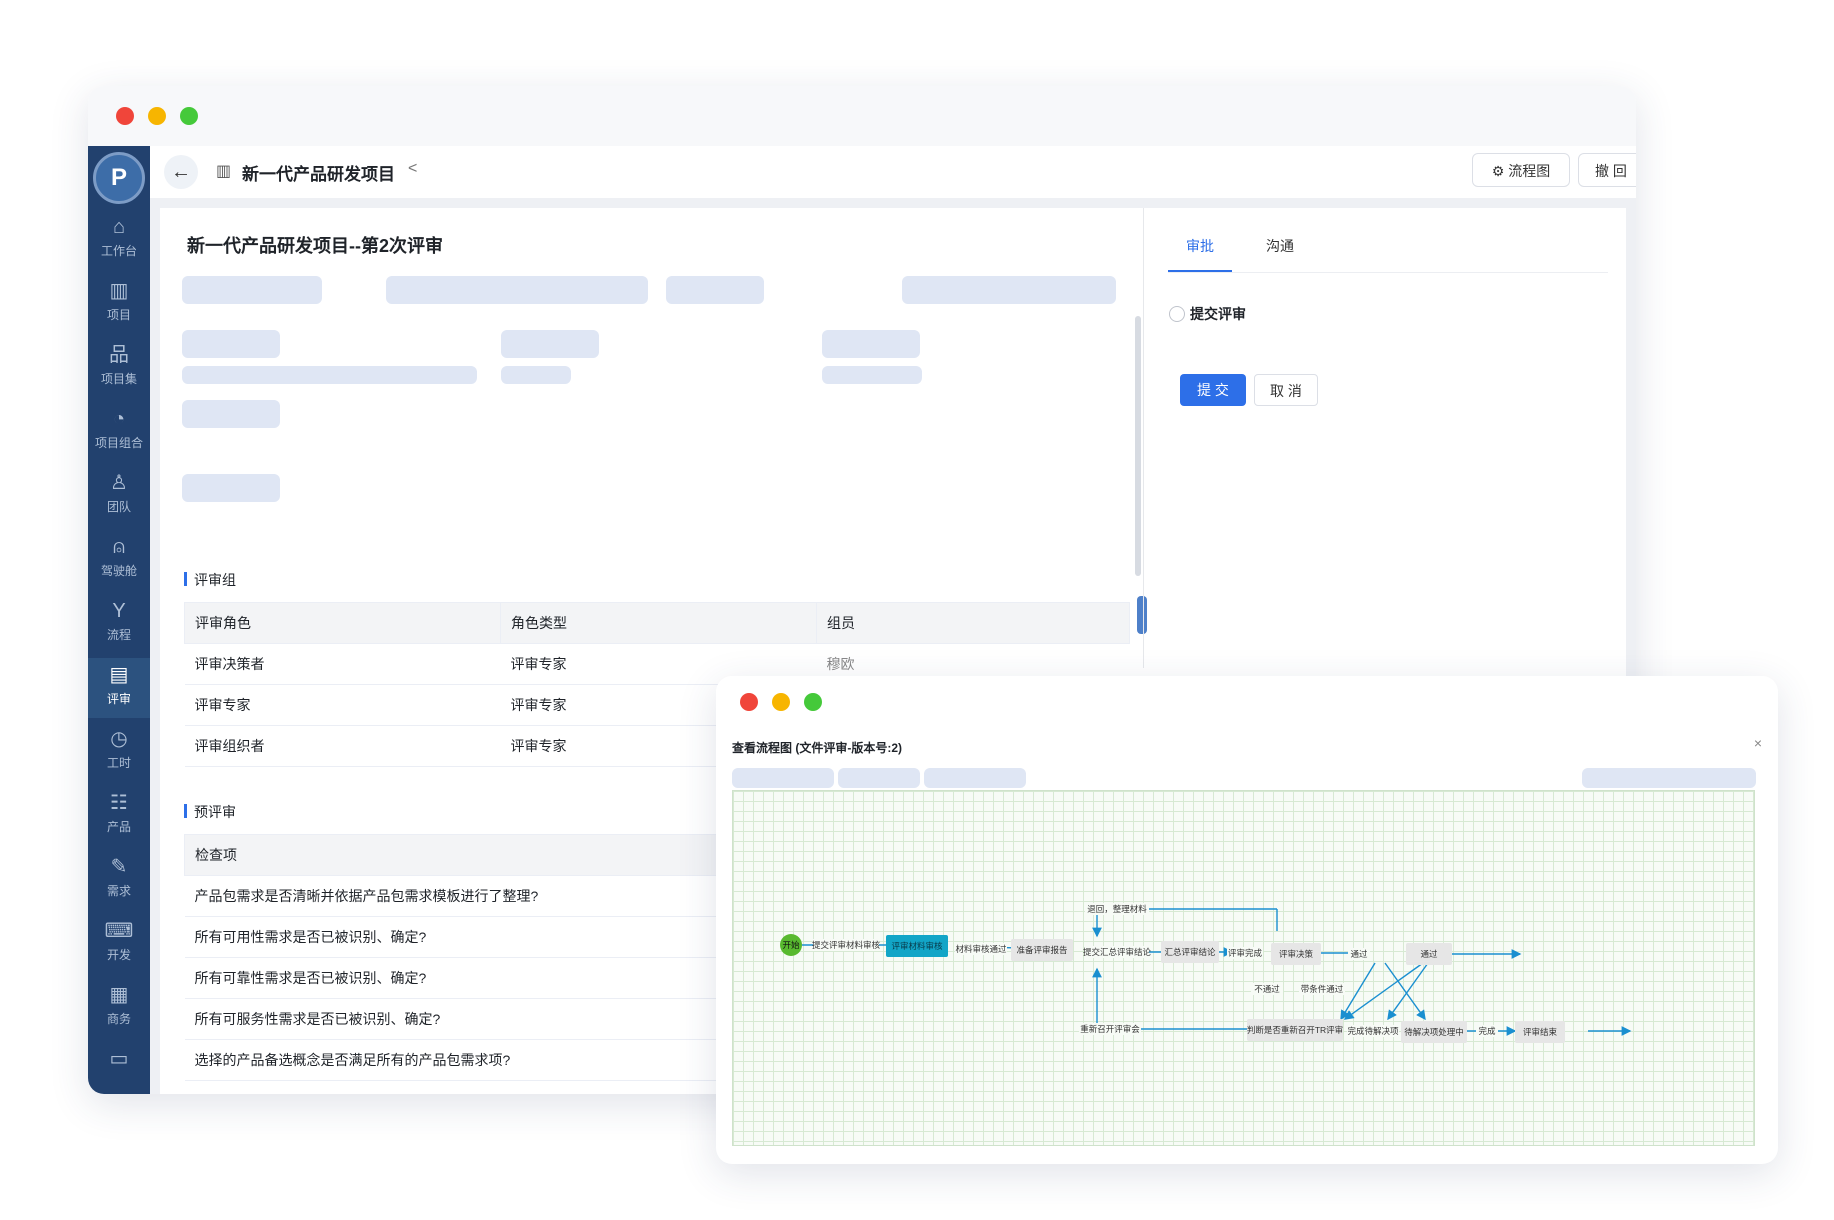 This screenshot has height=1220, width=1834. I want to click on edge-label: 完成待解决项, so click(1373, 1031).